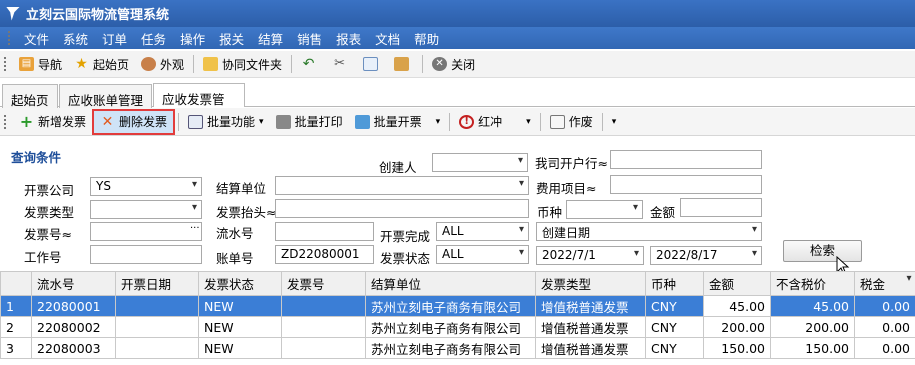 The width and height of the screenshot is (915, 365). What do you see at coordinates (40, 64) in the screenshot?
I see `nav-button: ▤ 导航` at bounding box center [40, 64].